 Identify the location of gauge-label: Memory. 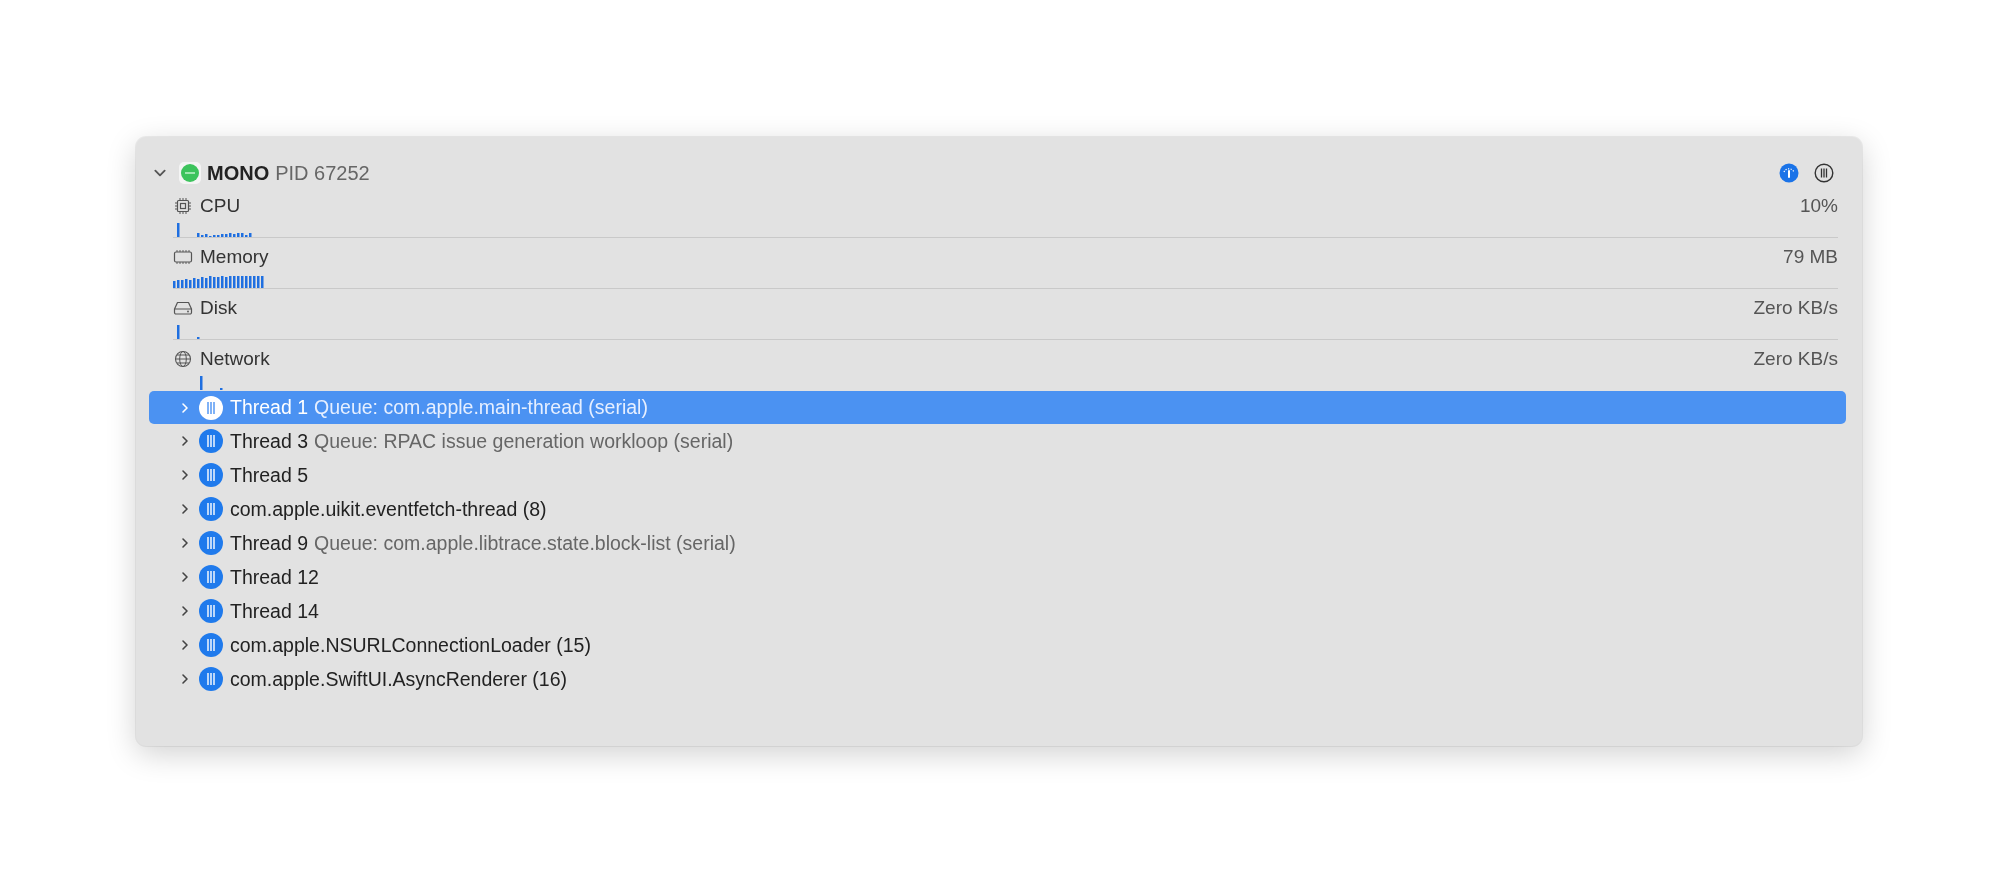
(234, 257).